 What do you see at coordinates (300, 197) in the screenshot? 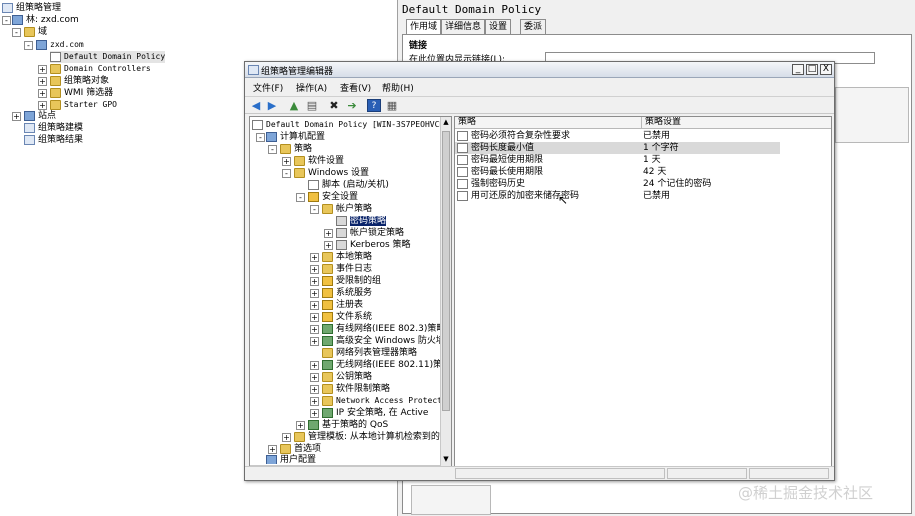
I see `expander-security-settings: -` at bounding box center [300, 197].